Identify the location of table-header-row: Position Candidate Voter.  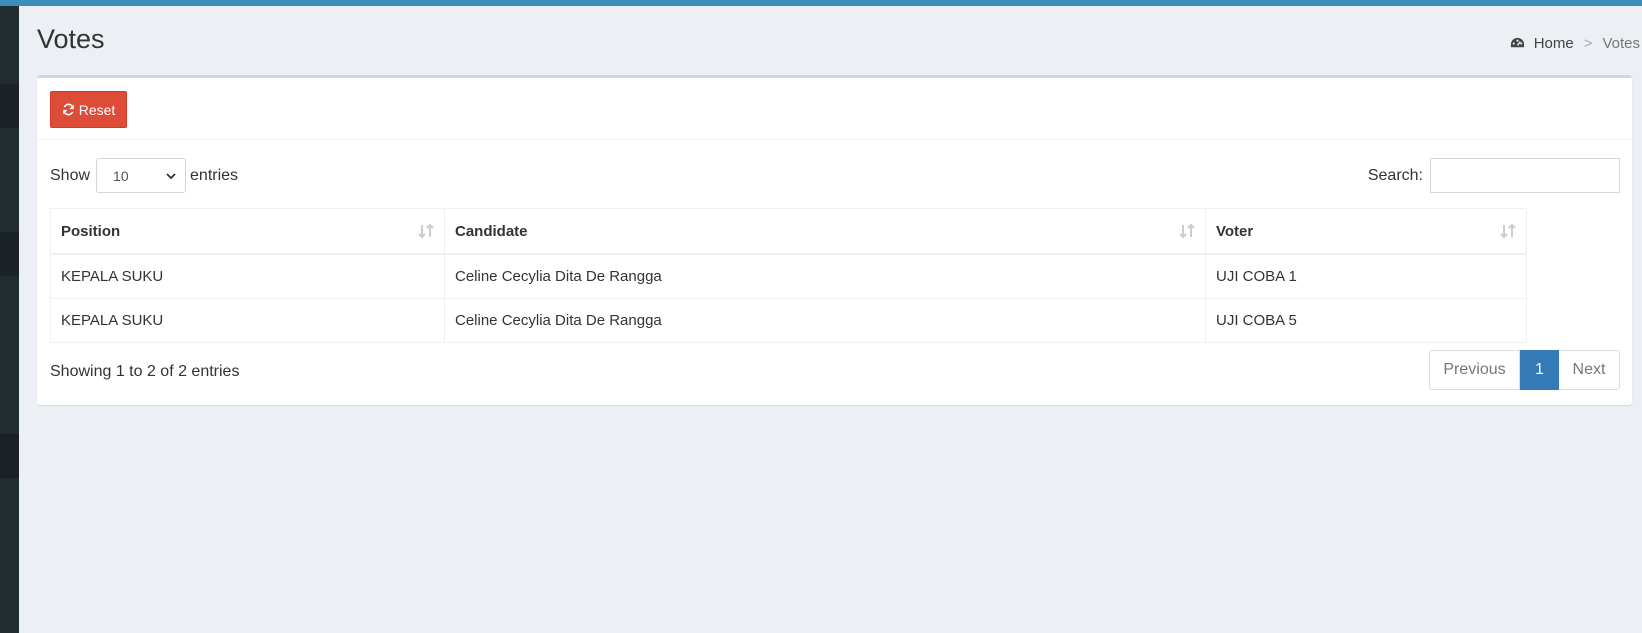
(788, 231).